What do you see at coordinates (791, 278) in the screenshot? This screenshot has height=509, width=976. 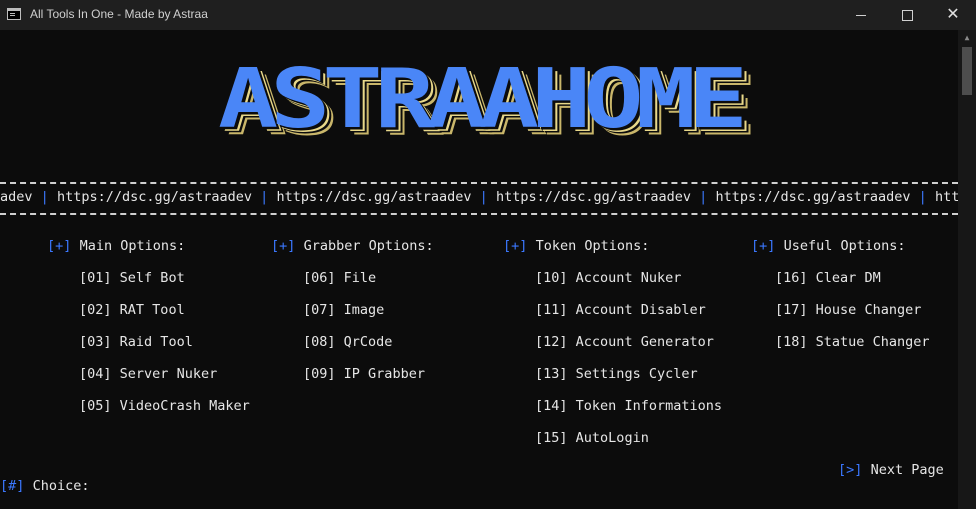 I see `option-number: 16` at bounding box center [791, 278].